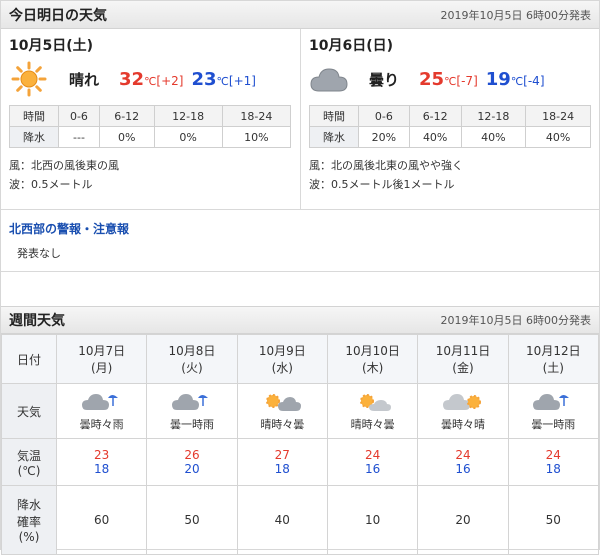 This screenshot has height=555, width=600. What do you see at coordinates (223, 79) in the screenshot?
I see `low-temp: 23℃[+1]` at bounding box center [223, 79].